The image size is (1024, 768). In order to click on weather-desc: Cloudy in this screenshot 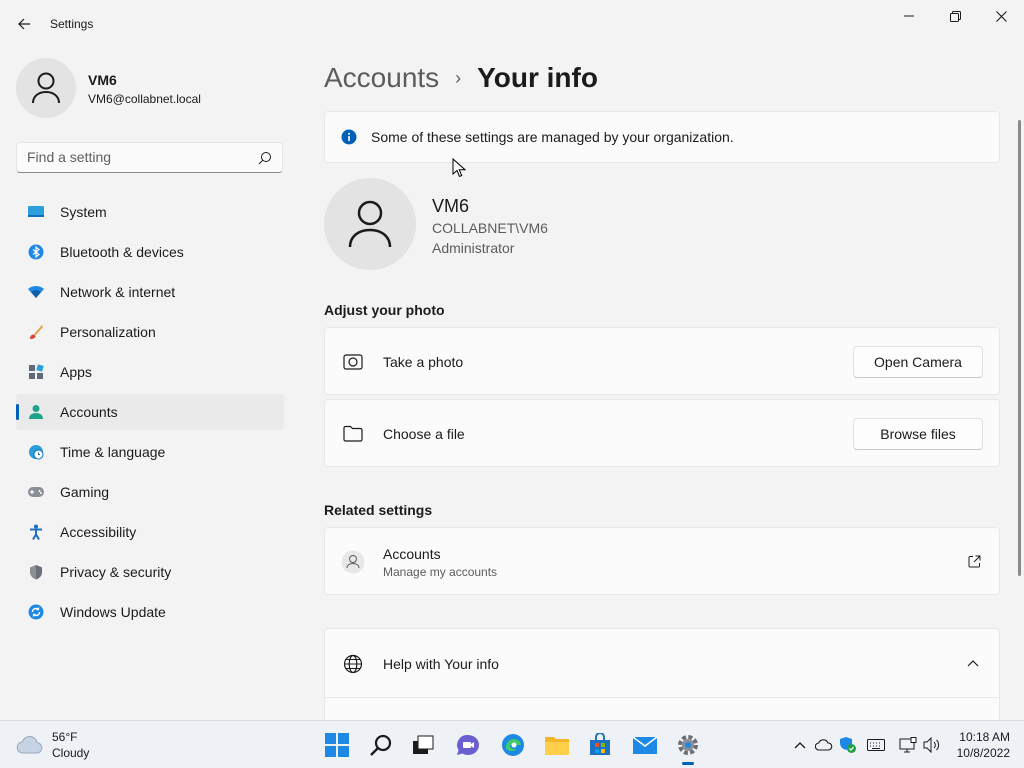, I will do `click(71, 753)`.